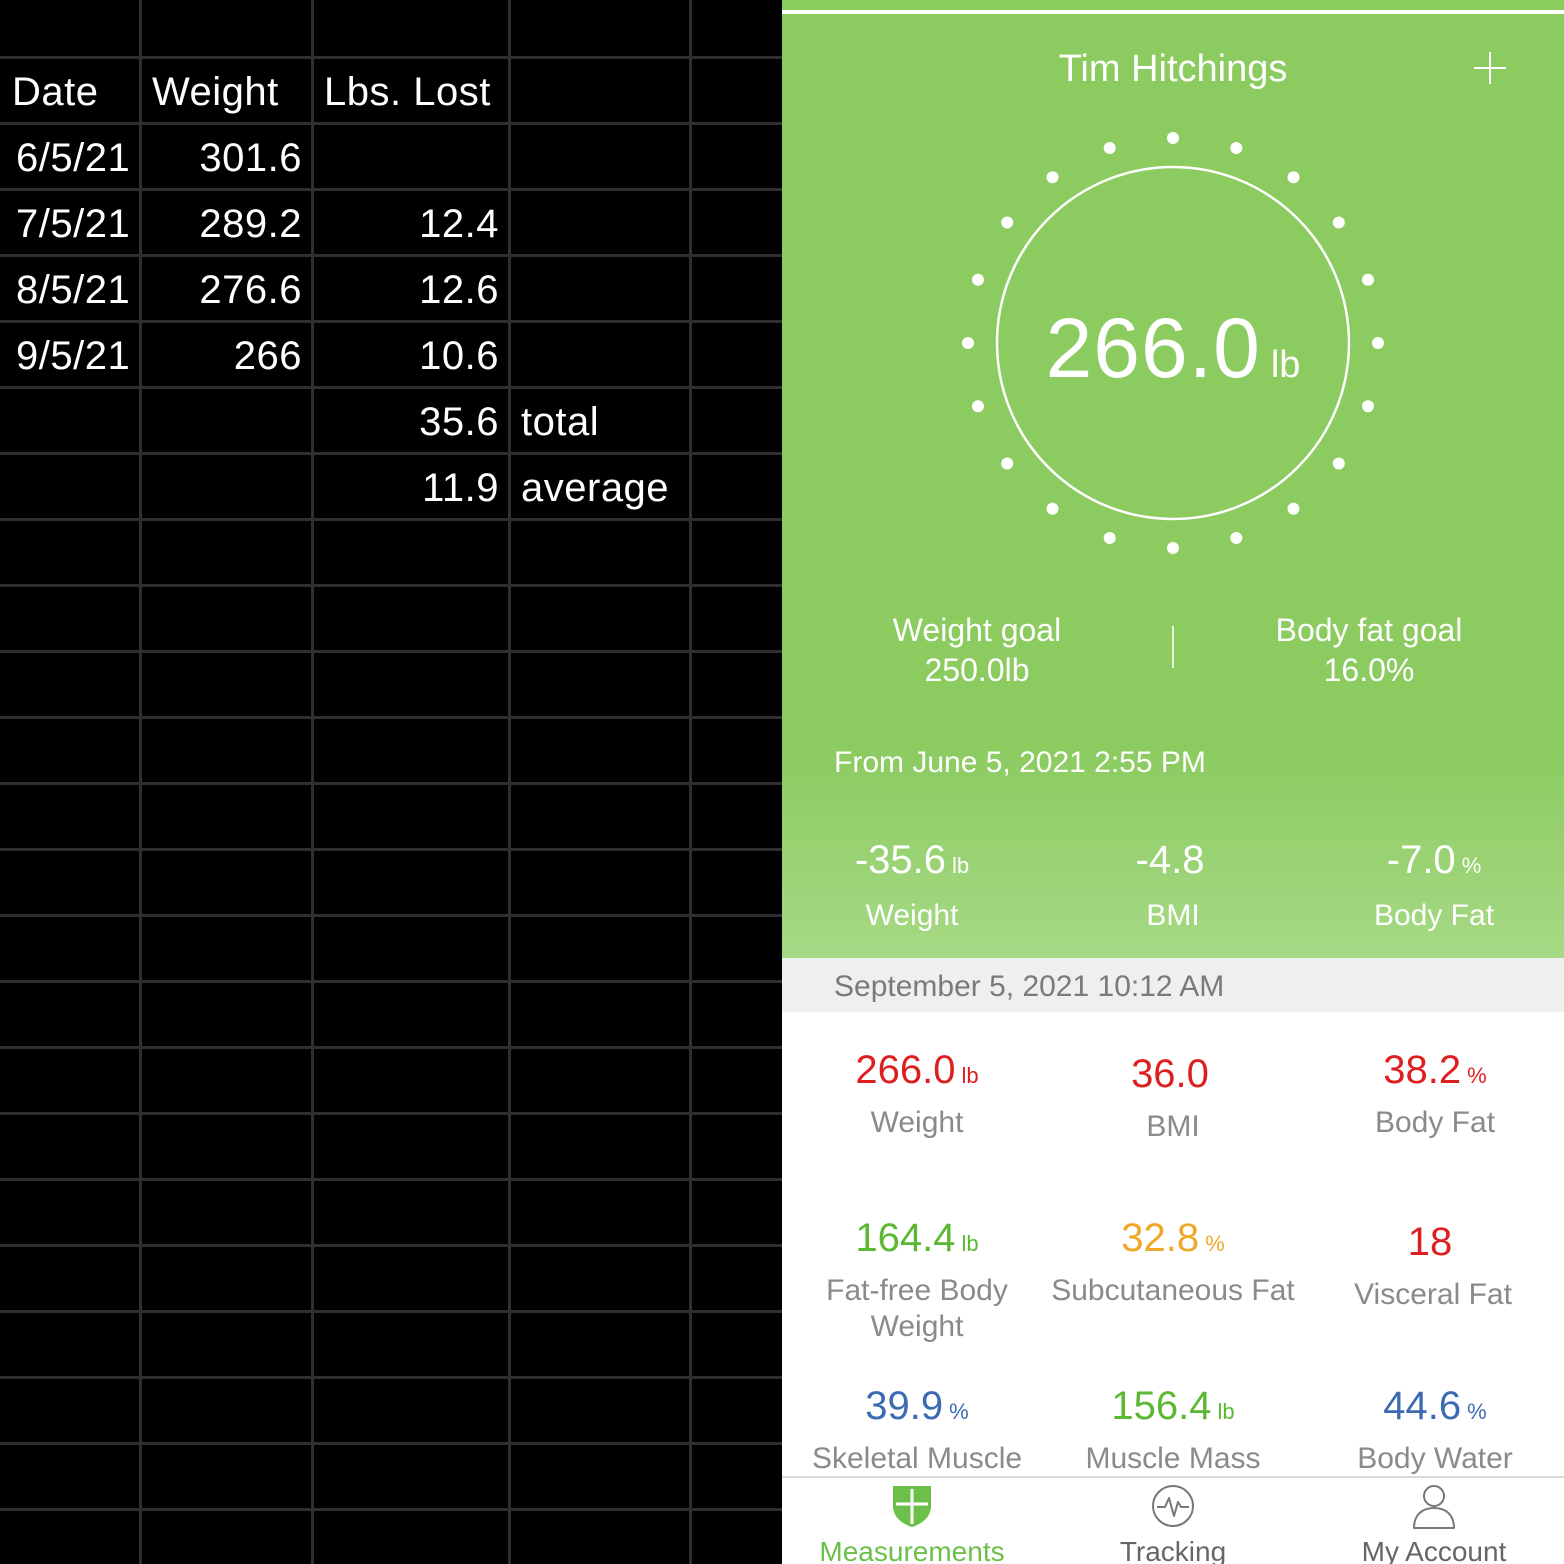  What do you see at coordinates (1173, 1477) in the screenshot?
I see `bottom-nav-divider` at bounding box center [1173, 1477].